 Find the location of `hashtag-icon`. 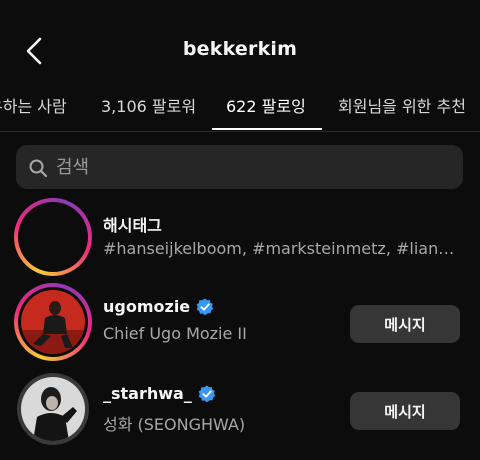

hashtag-icon is located at coordinates (53, 237).